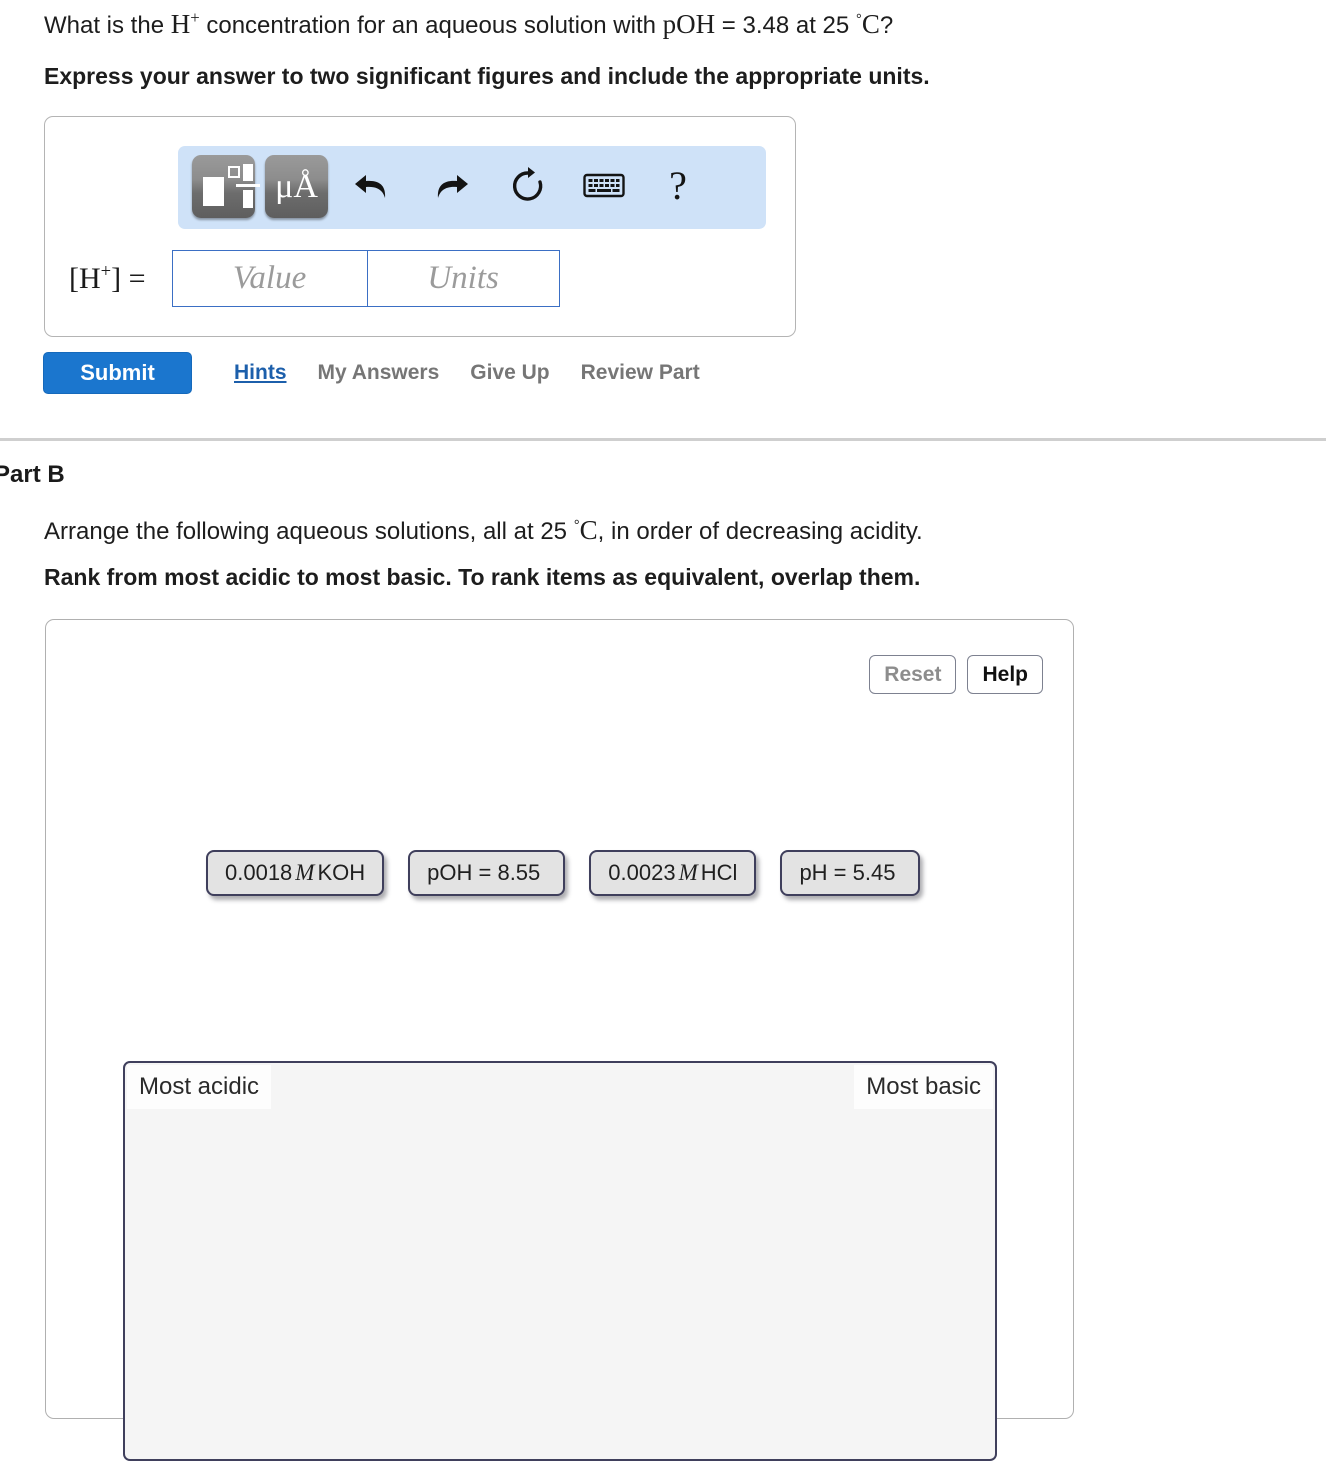 This screenshot has height=1461, width=1326. Describe the element at coordinates (107, 277) in the screenshot. I see `answer-label: [H+] =` at that location.